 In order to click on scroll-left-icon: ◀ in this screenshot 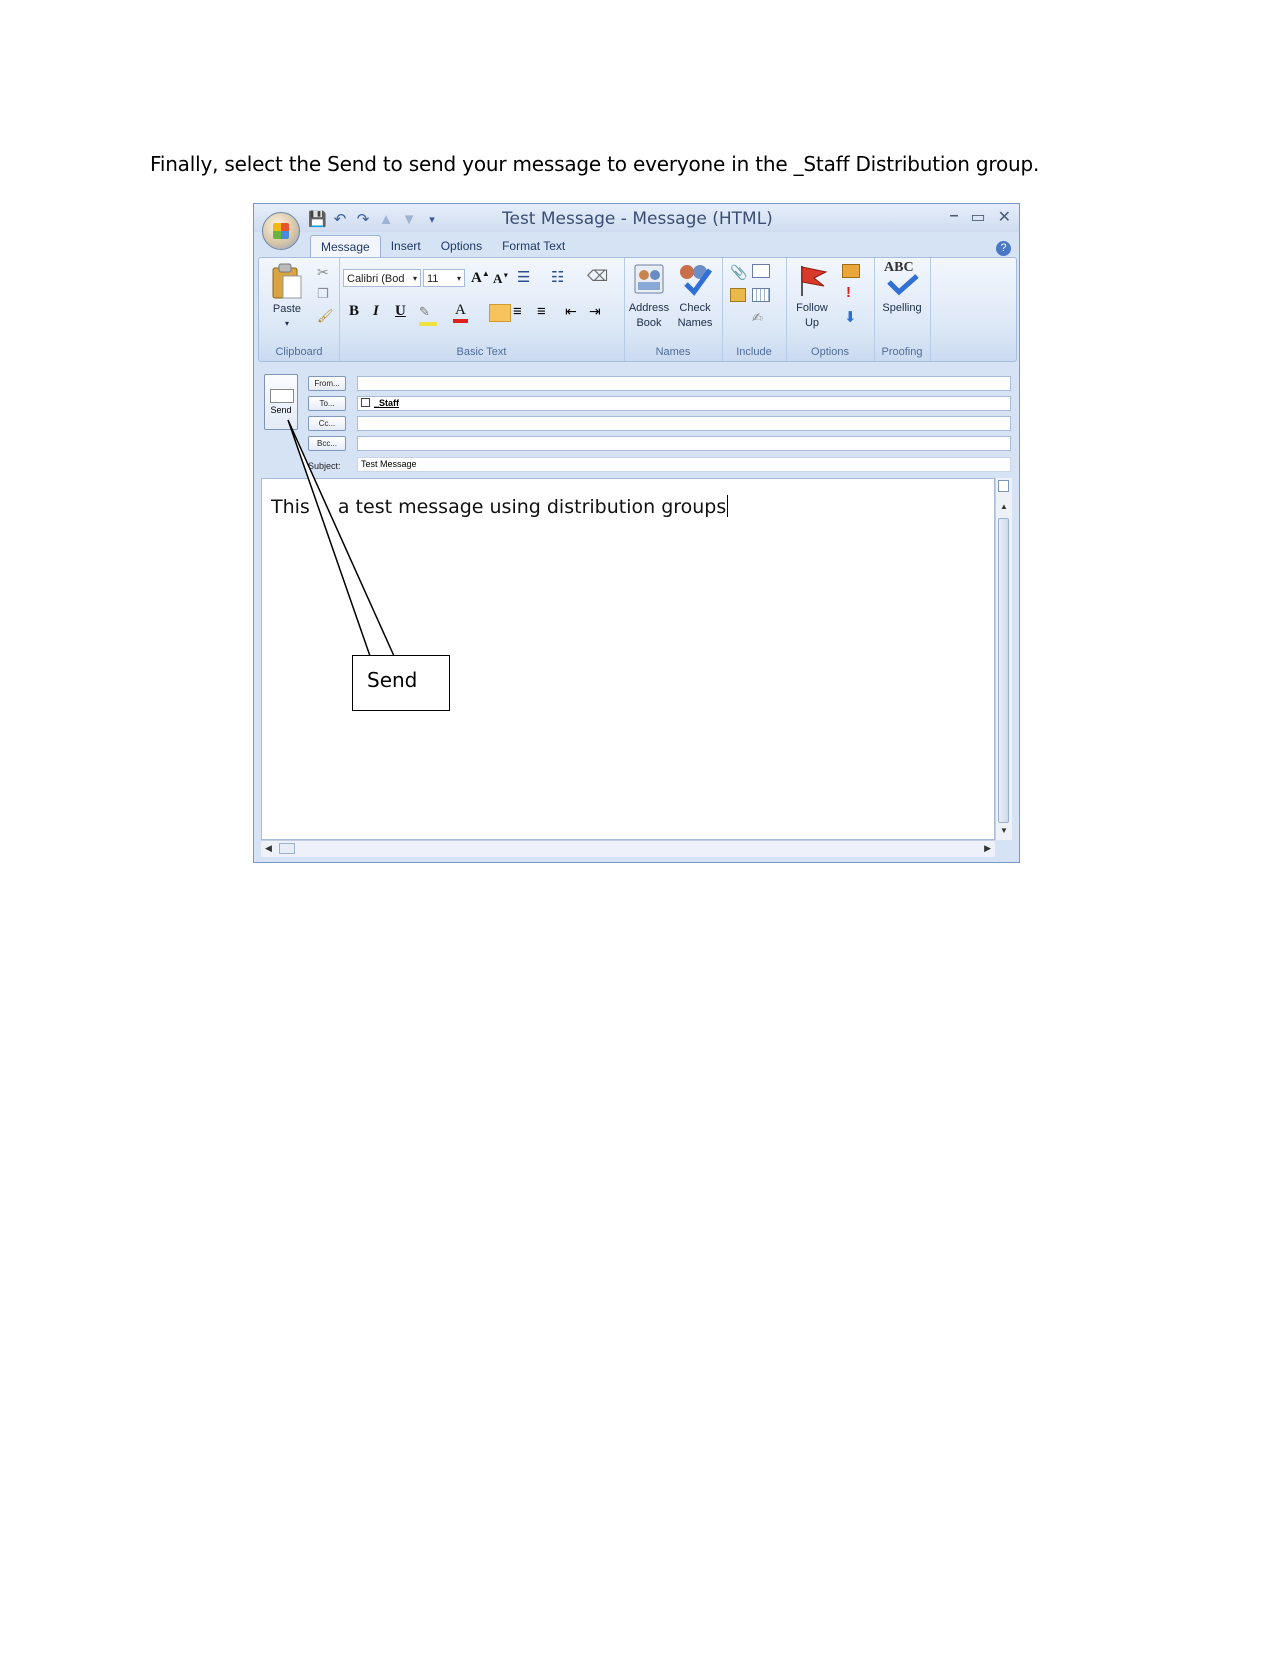, I will do `click(268, 848)`.